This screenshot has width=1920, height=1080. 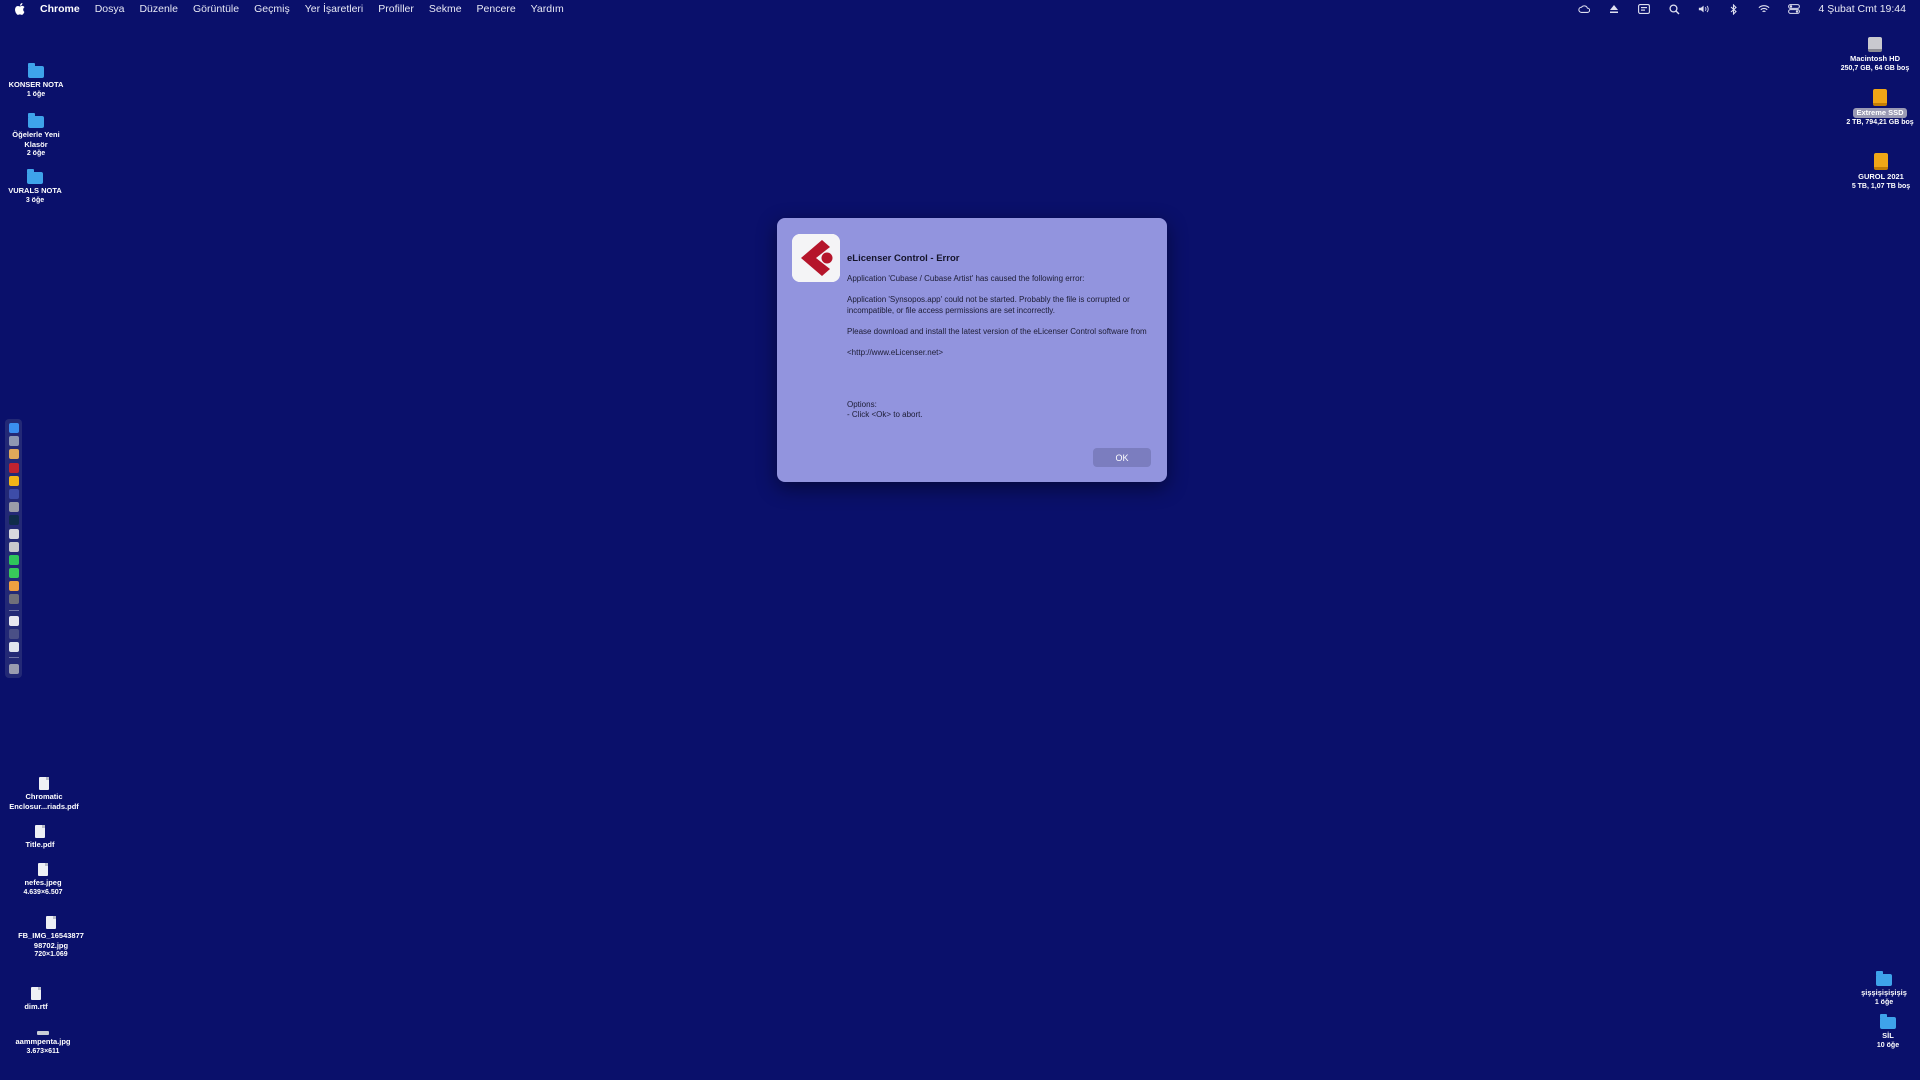 I want to click on desktop-file-chromatic-pdf: Chromatic Enclosur...riads.pdf, so click(x=44, y=794).